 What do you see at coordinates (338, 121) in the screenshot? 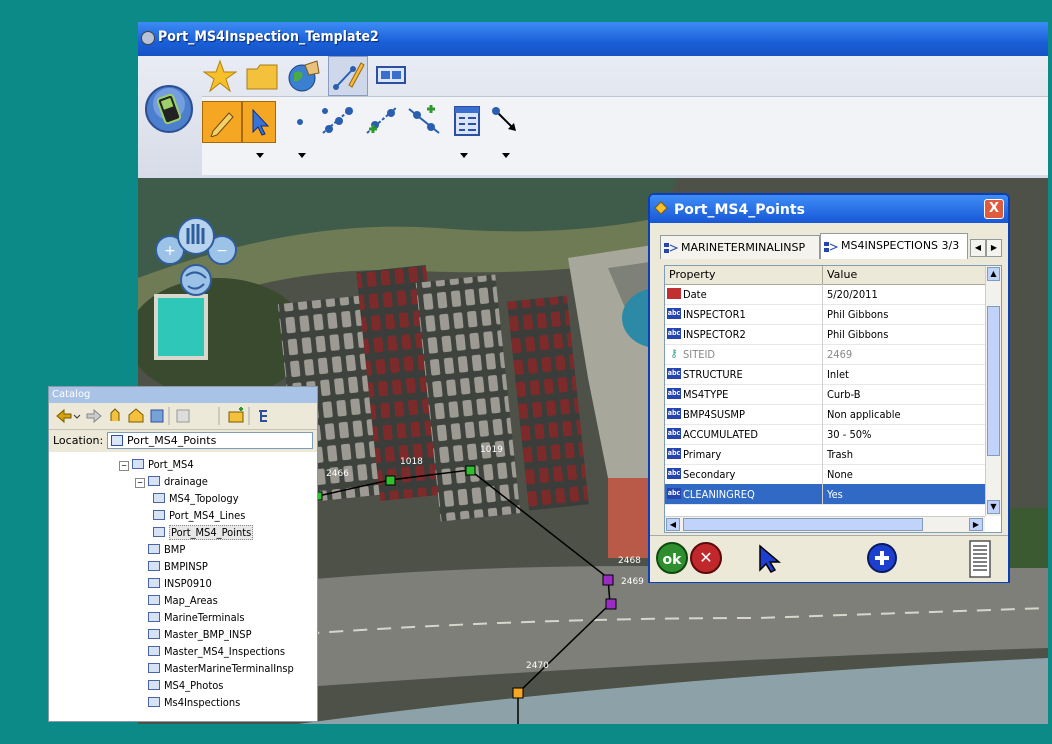
I see `vertices-tool-button` at bounding box center [338, 121].